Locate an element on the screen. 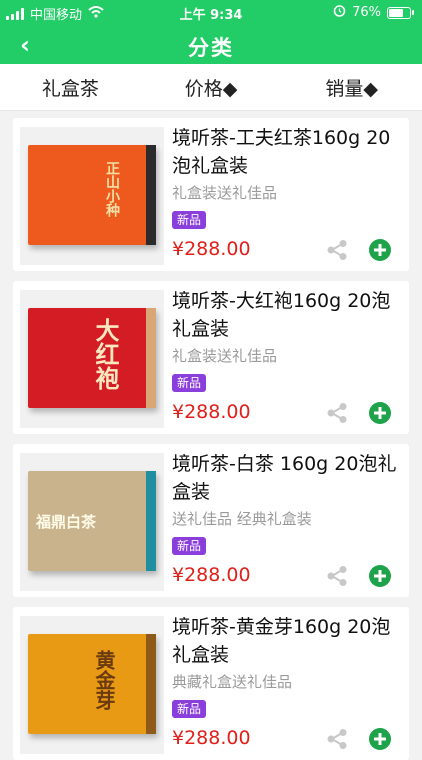  sort-tab-gift-box: 礼盒茶 is located at coordinates (70, 87).